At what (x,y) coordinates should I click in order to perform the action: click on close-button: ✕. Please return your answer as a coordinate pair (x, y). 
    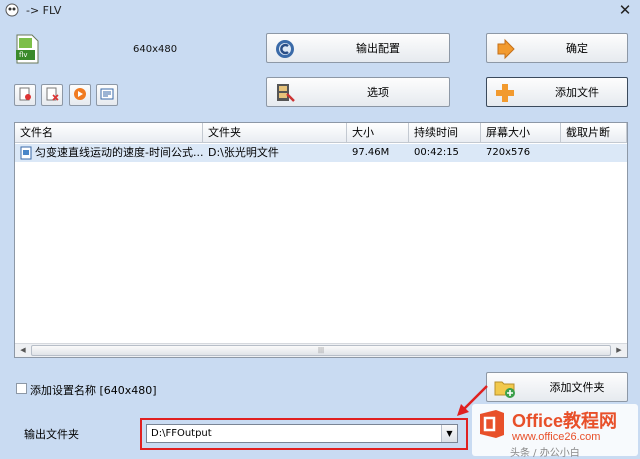
    Looking at the image, I should click on (625, 10).